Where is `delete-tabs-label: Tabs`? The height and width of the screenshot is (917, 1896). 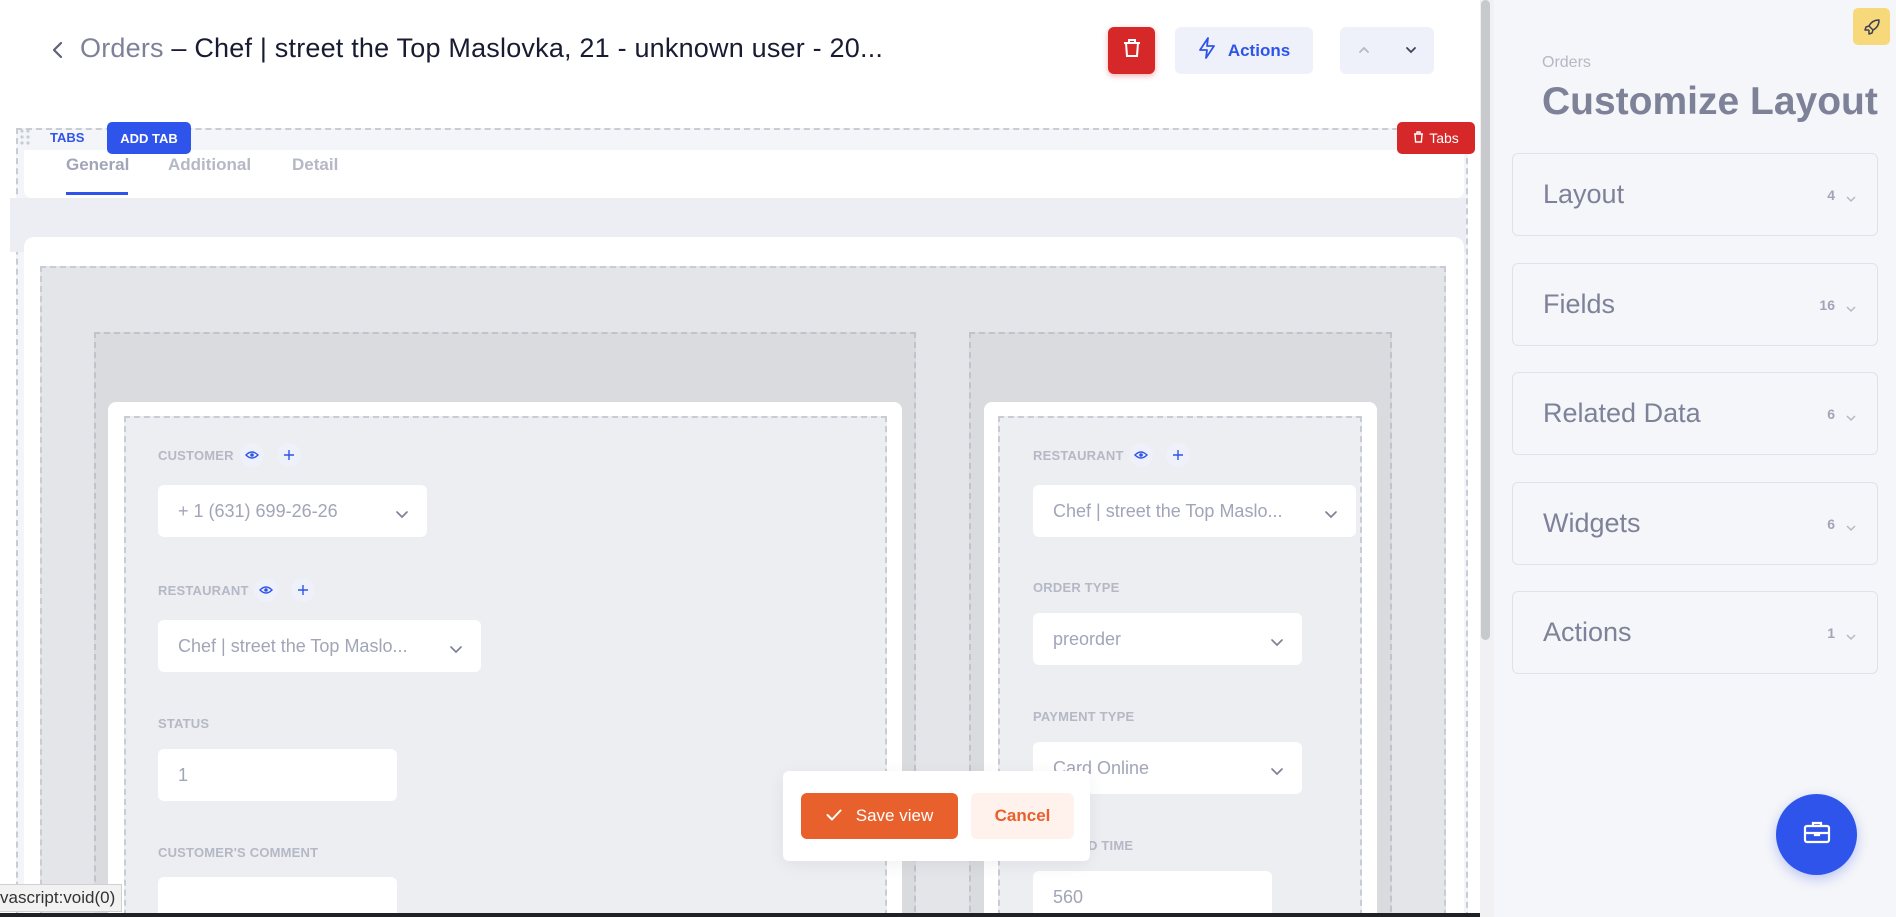
delete-tabs-label: Tabs is located at coordinates (1444, 138).